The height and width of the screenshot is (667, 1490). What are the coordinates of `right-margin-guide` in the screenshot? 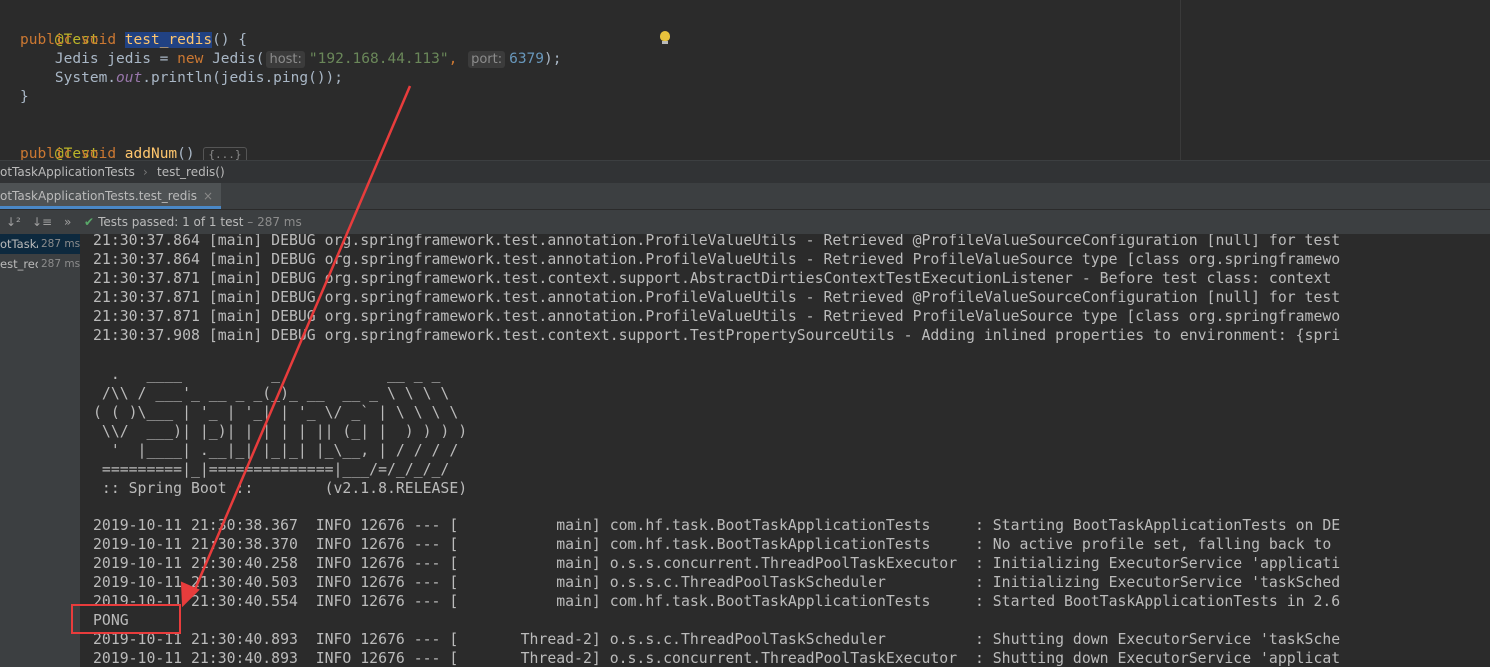 It's located at (1180, 80).